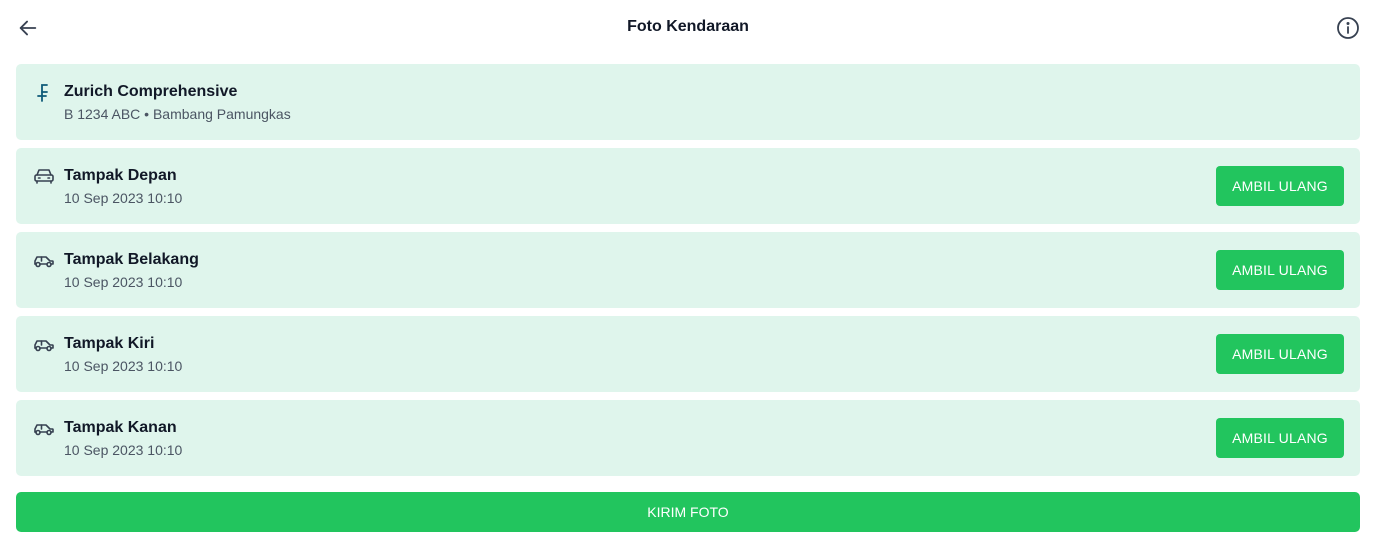 This screenshot has height=548, width=1376. Describe the element at coordinates (1280, 270) in the screenshot. I see `retake-back-button: AMBIL ULANG` at that location.